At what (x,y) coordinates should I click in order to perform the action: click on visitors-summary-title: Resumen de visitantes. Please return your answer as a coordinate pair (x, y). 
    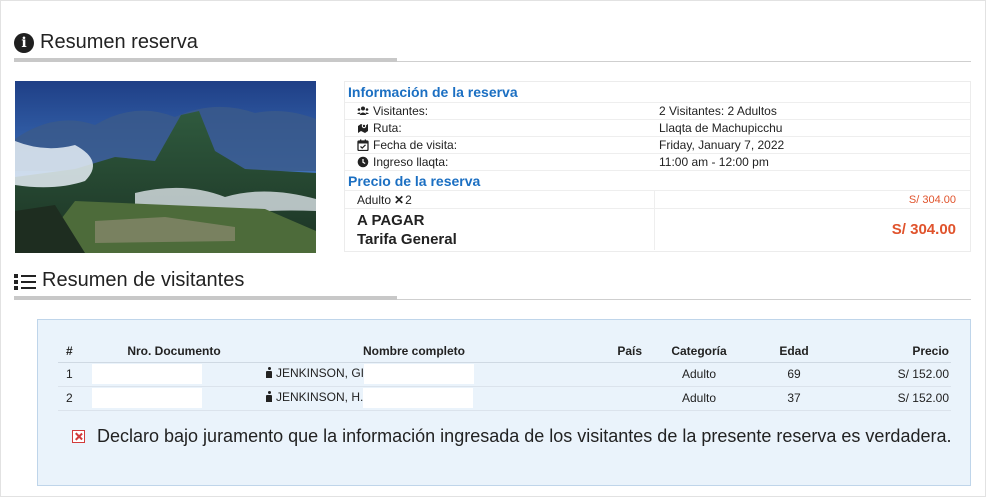
    Looking at the image, I should click on (143, 280).